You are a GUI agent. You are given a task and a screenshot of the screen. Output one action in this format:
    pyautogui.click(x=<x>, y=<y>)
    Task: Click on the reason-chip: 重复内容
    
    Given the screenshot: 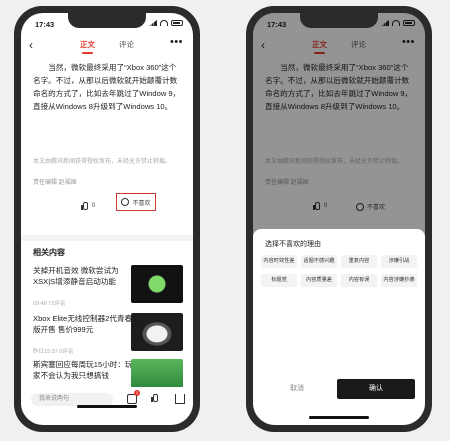 What is the action you would take?
    pyautogui.click(x=359, y=261)
    